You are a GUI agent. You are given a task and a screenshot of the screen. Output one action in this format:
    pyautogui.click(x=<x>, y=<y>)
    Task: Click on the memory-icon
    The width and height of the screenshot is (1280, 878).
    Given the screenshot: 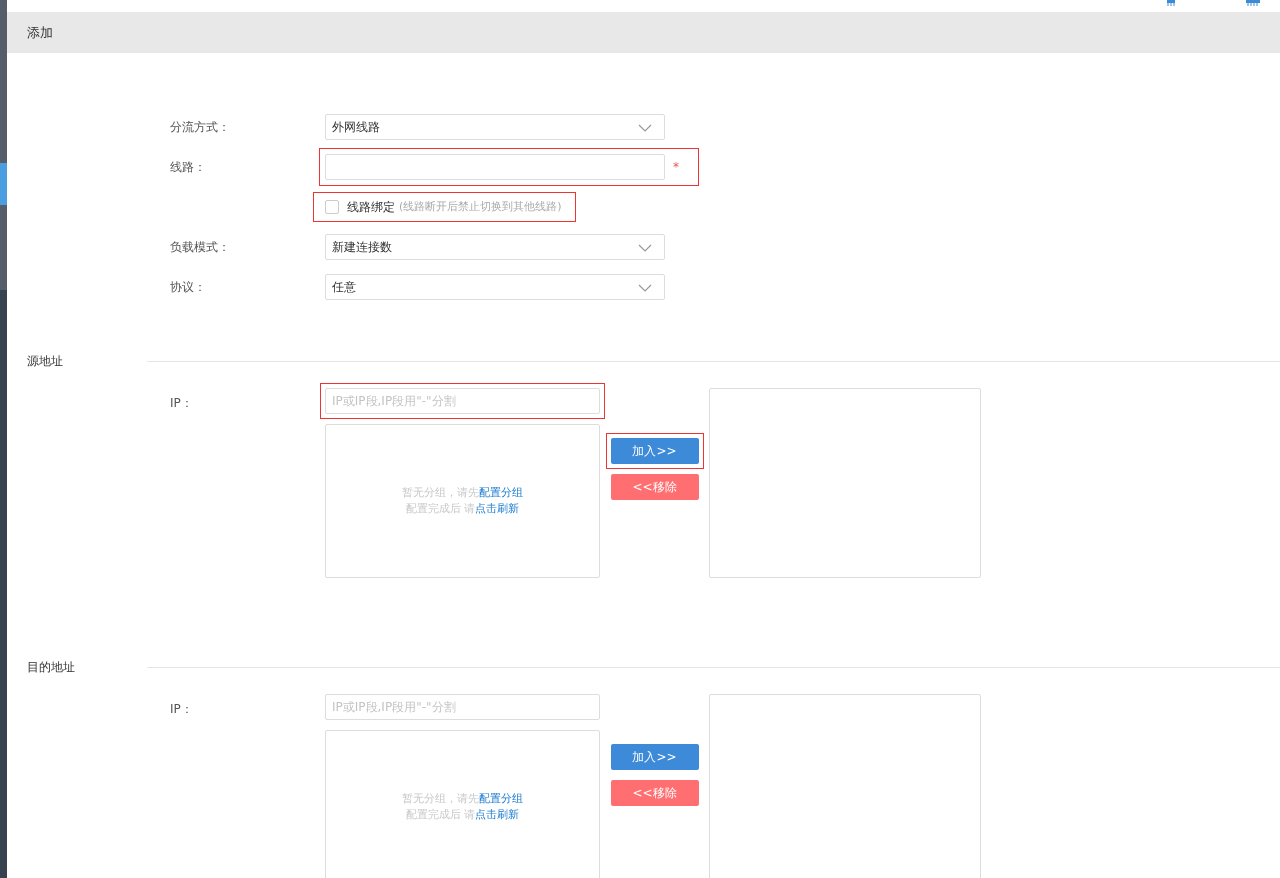 What is the action you would take?
    pyautogui.click(x=1253, y=3)
    